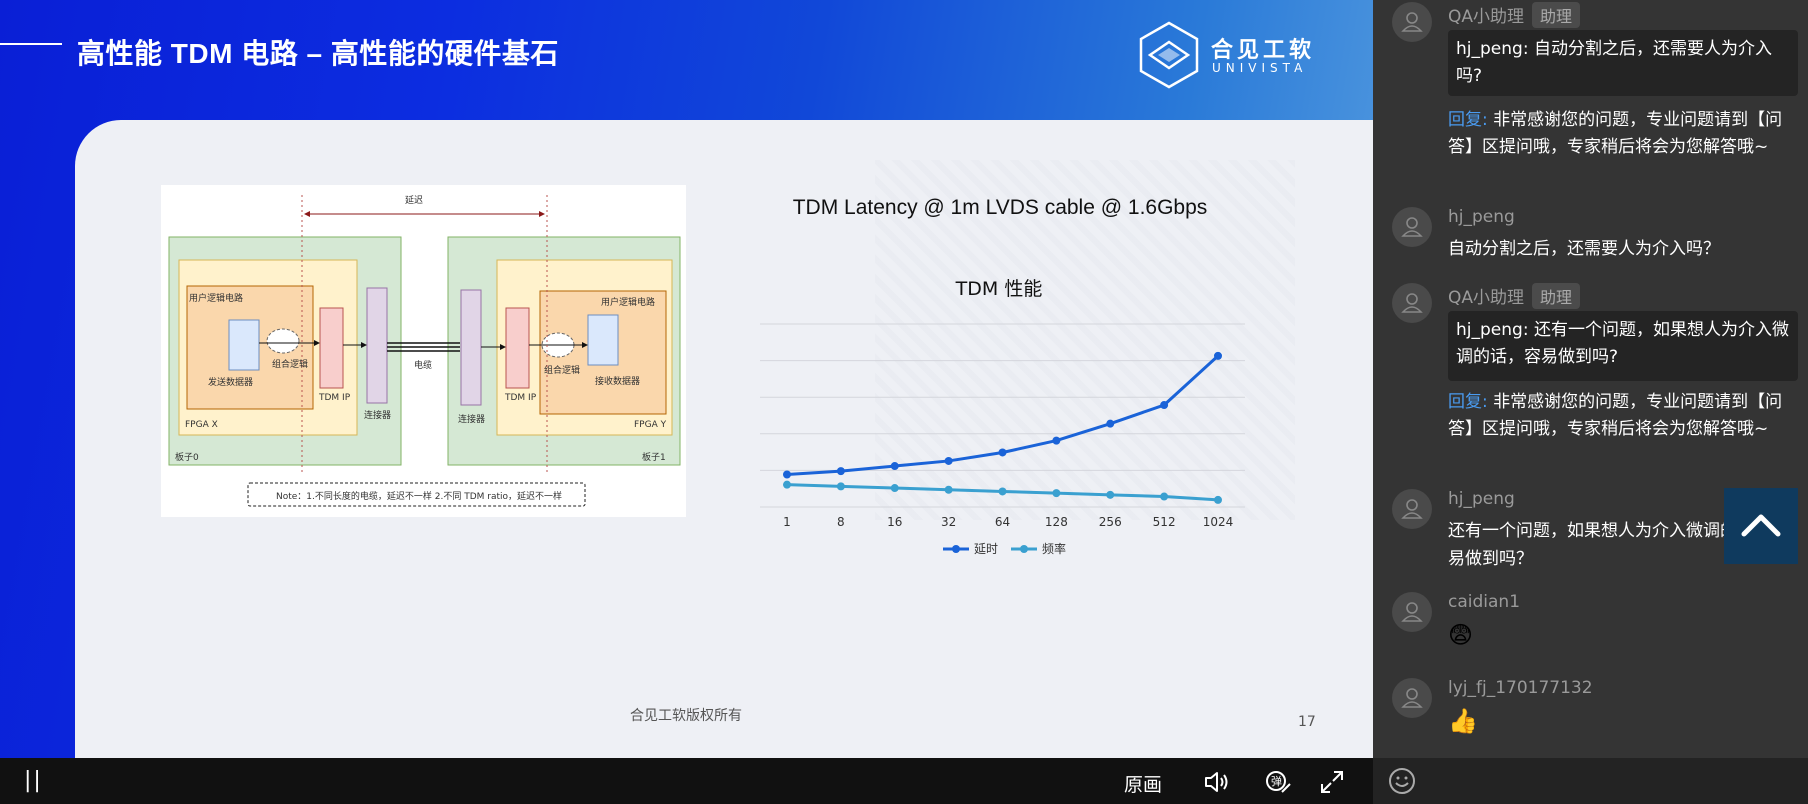 This screenshot has height=804, width=1808. I want to click on volume-icon, so click(1216, 782).